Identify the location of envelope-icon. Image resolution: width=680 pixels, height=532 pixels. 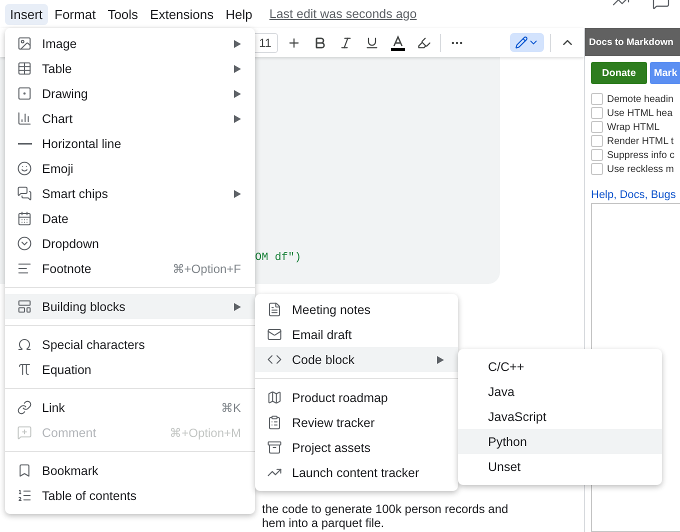
(274, 334).